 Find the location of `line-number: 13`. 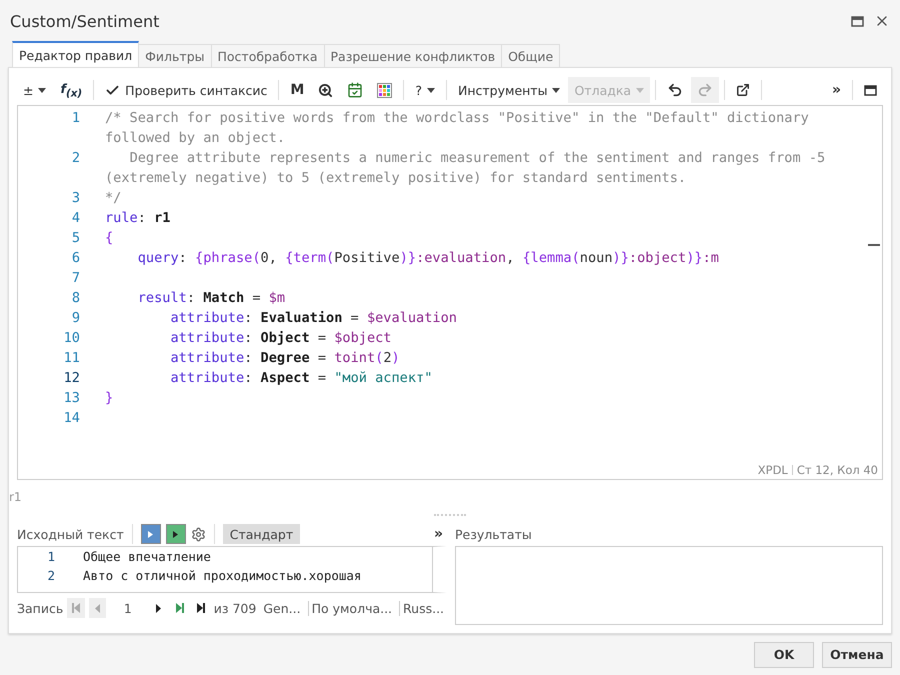

line-number: 13 is located at coordinates (71, 398).